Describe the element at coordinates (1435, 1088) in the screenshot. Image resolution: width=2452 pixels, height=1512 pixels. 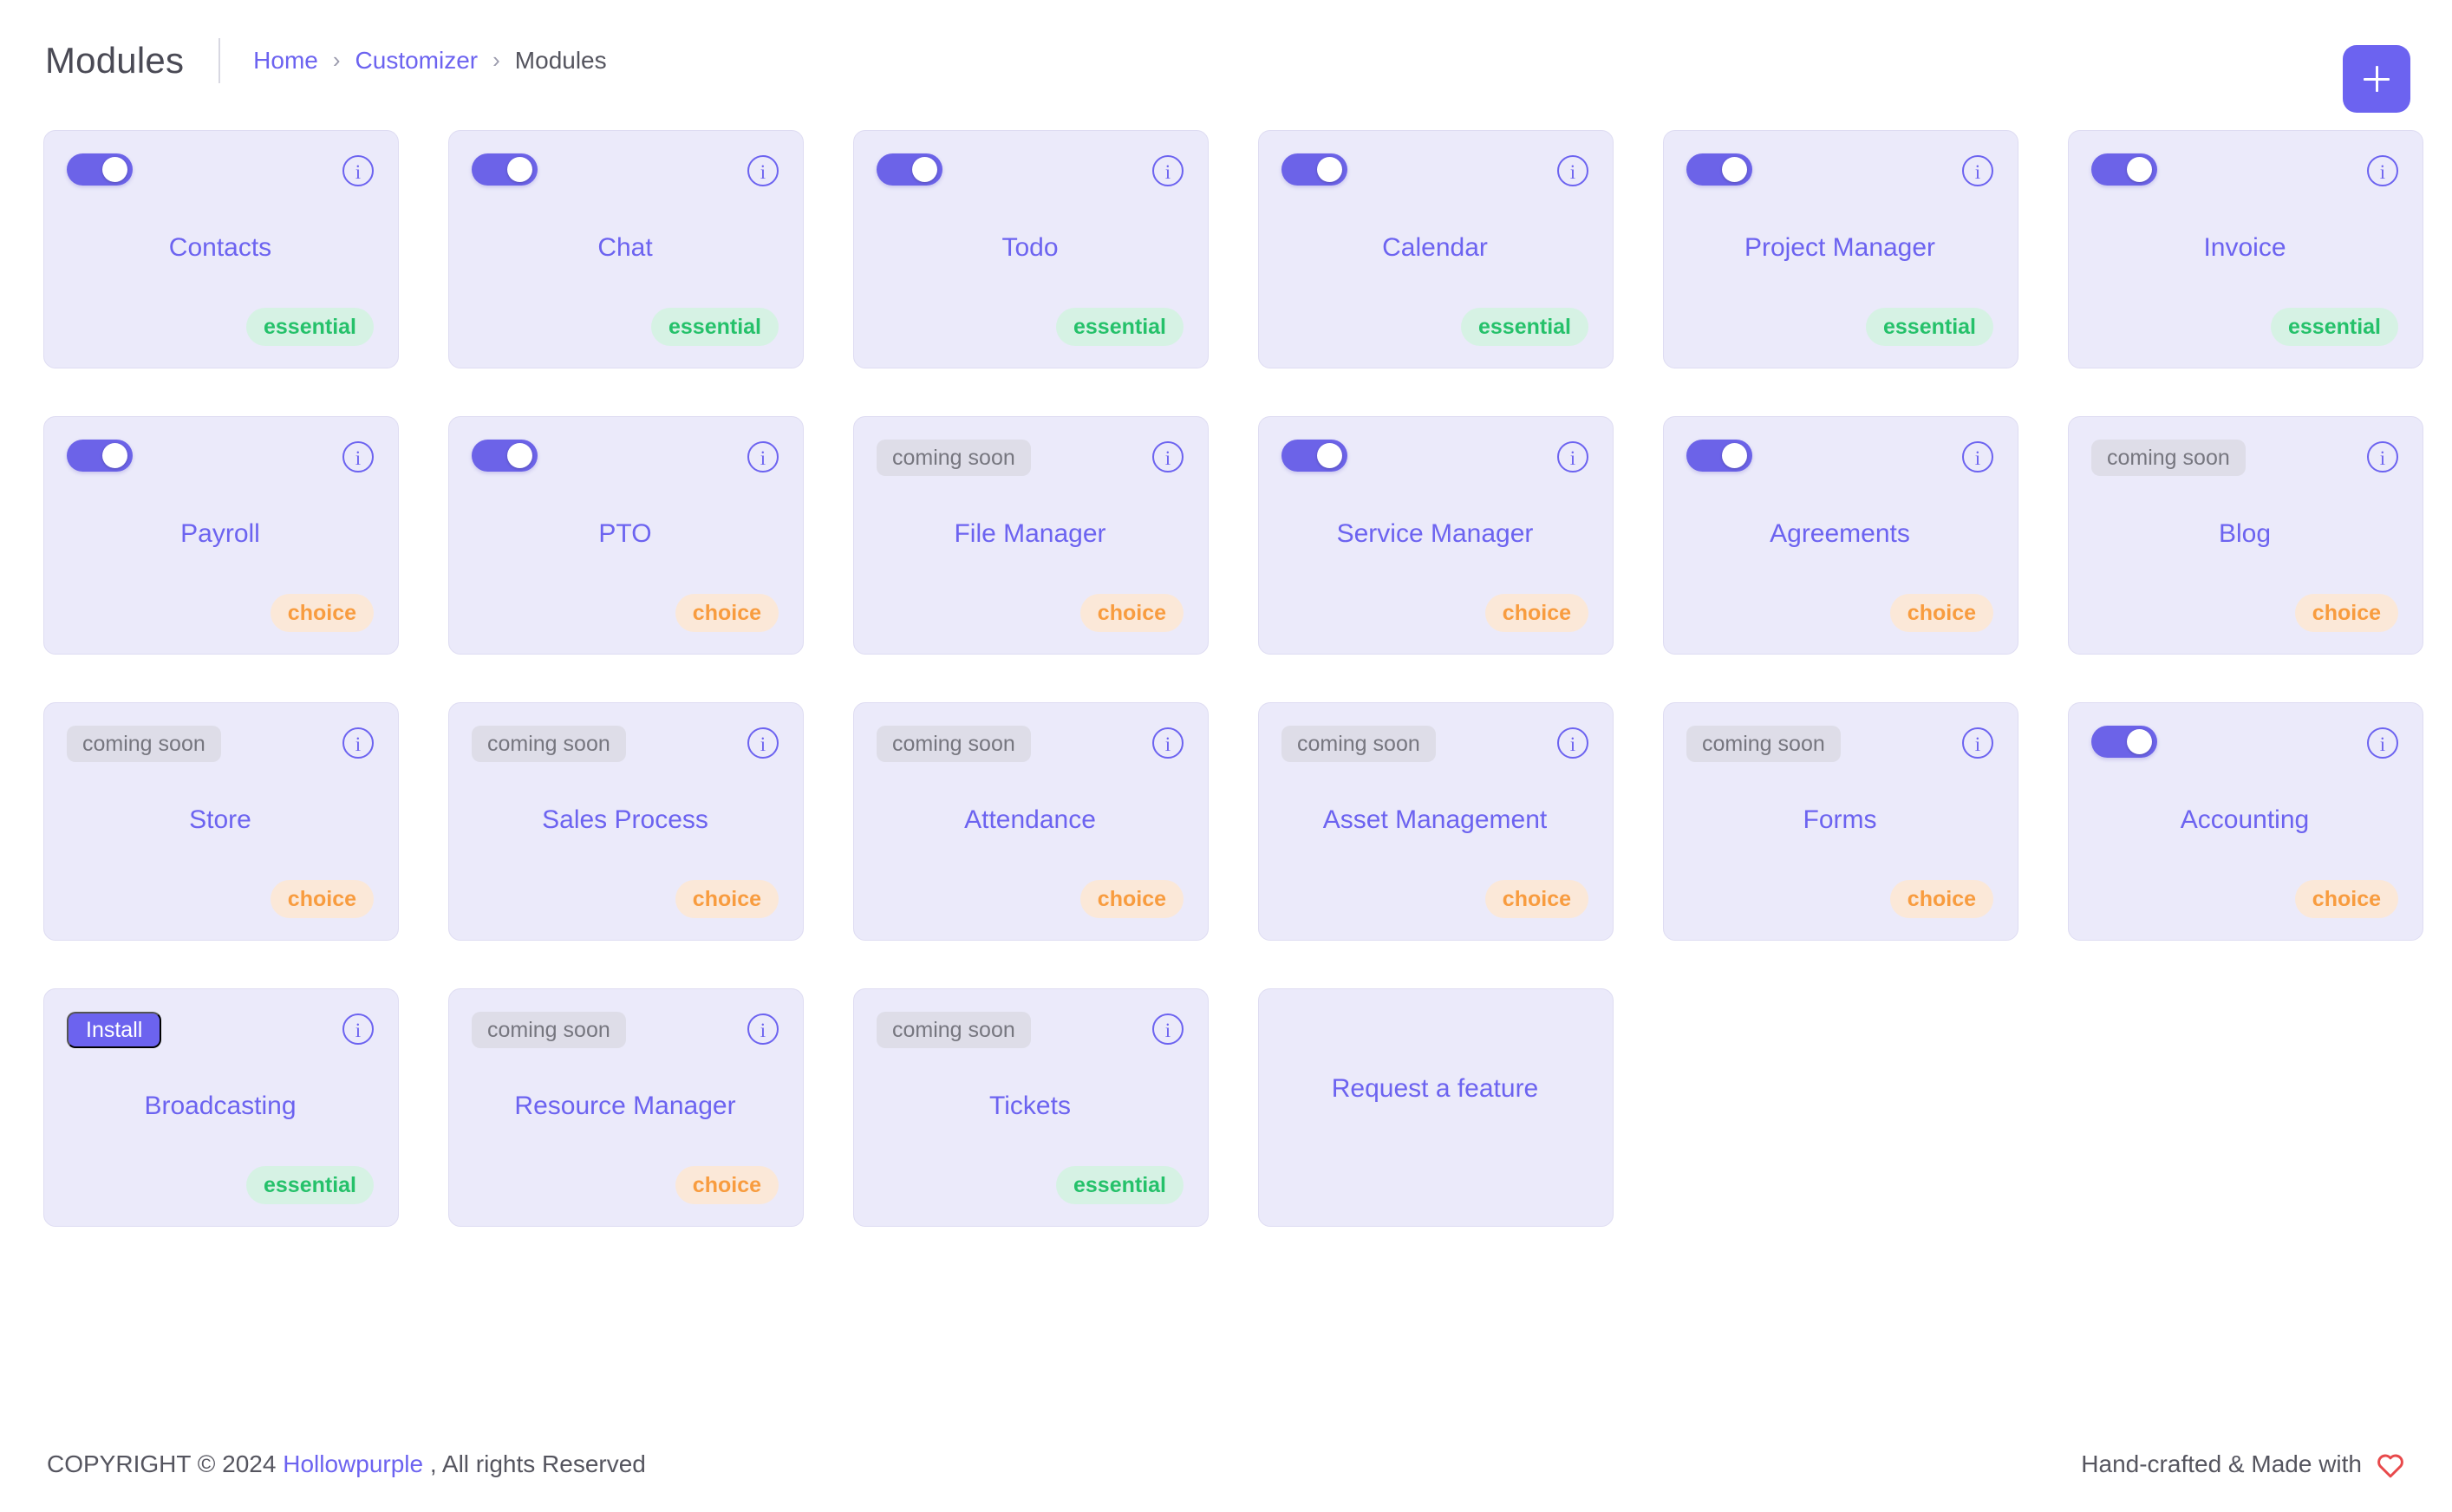
I see `module-title-request-a-feature: Request a feature` at that location.